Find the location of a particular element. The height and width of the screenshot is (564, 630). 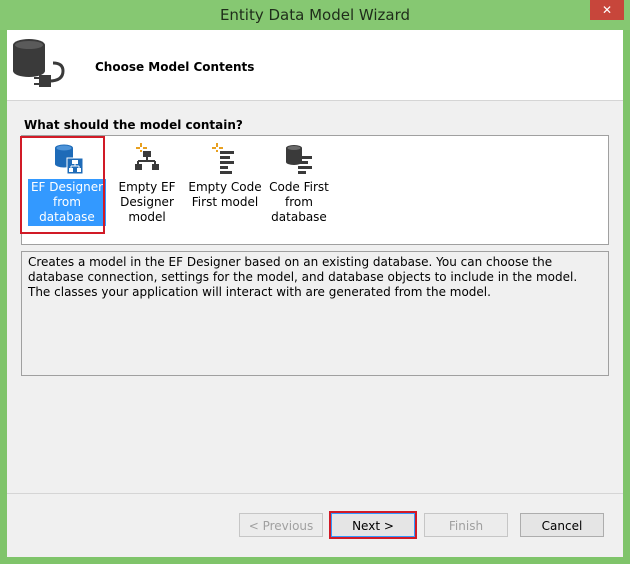

model-contents-question: What should the model contain? is located at coordinates (133, 125).